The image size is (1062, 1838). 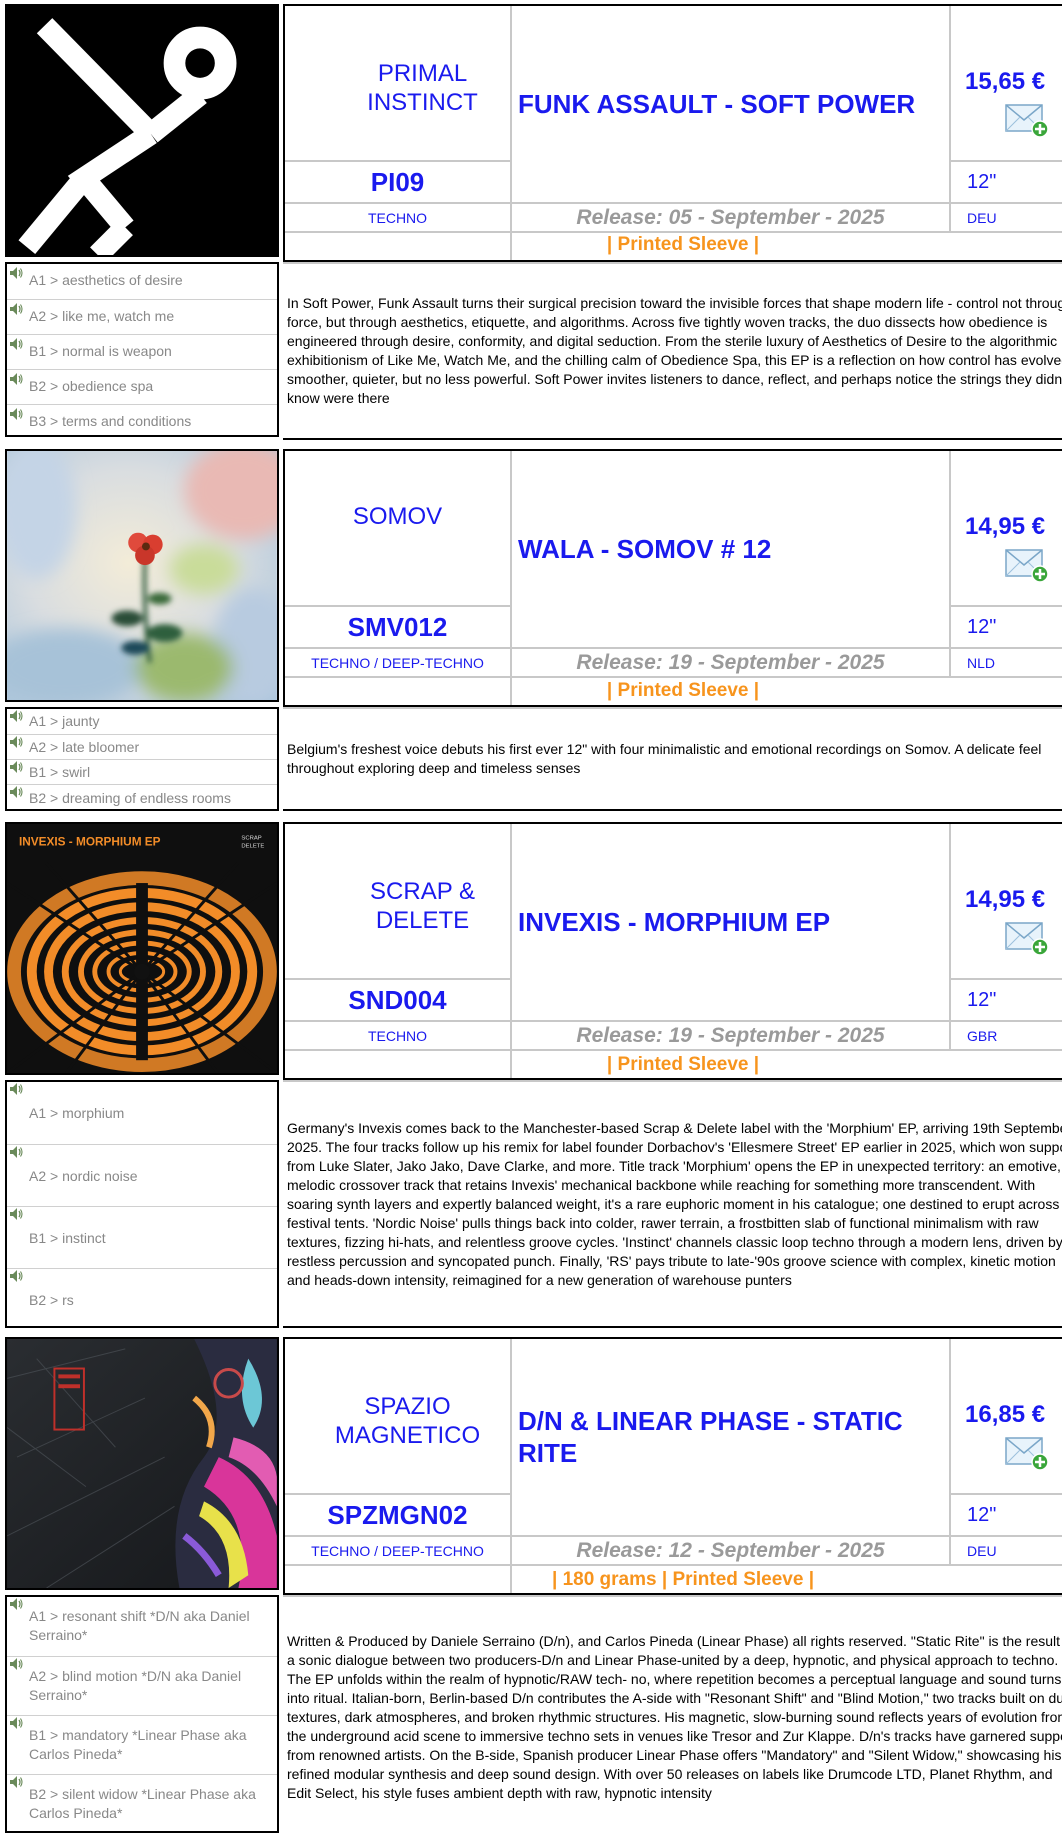 I want to click on release-title-link: INVEXIS - MORPHIUM EP, so click(x=730, y=922).